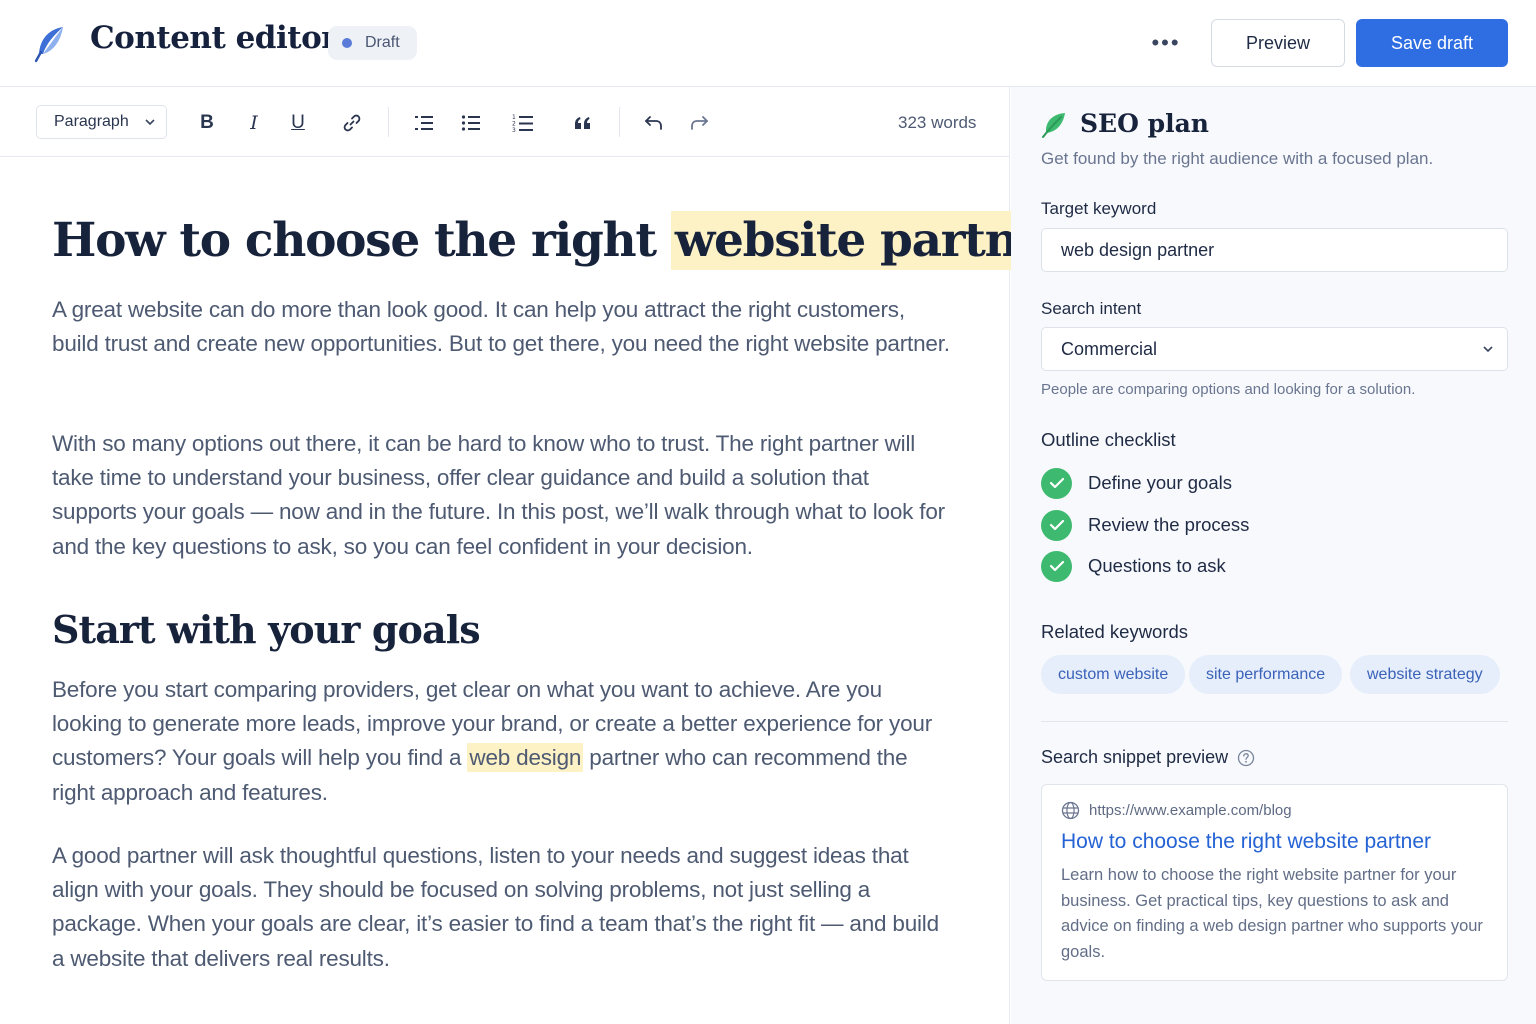 Image resolution: width=1536 pixels, height=1024 pixels. I want to click on save-draft-button: Save draft, so click(1432, 43).